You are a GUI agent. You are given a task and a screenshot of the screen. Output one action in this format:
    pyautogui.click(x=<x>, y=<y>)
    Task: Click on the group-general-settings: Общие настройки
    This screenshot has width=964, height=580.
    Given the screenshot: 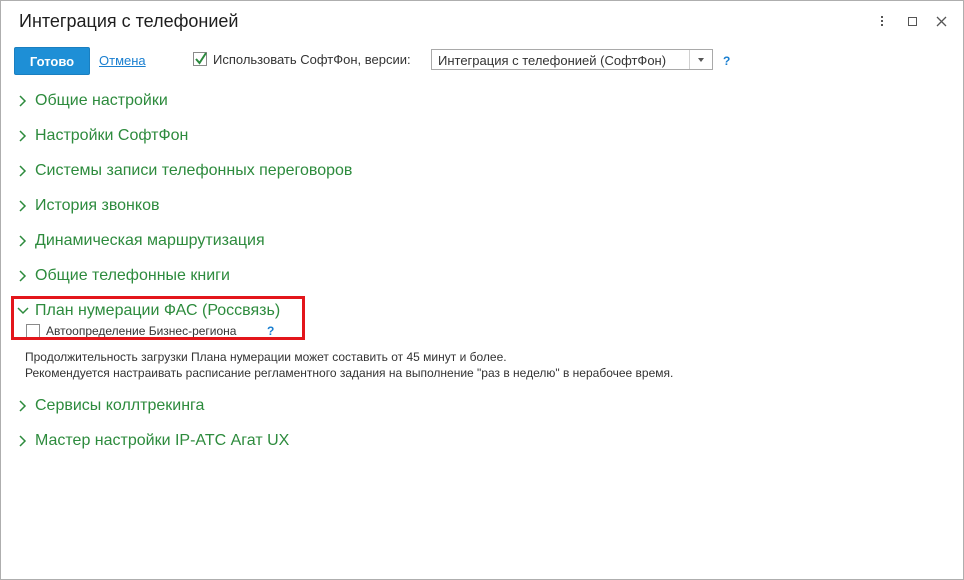 What is the action you would take?
    pyautogui.click(x=92, y=101)
    